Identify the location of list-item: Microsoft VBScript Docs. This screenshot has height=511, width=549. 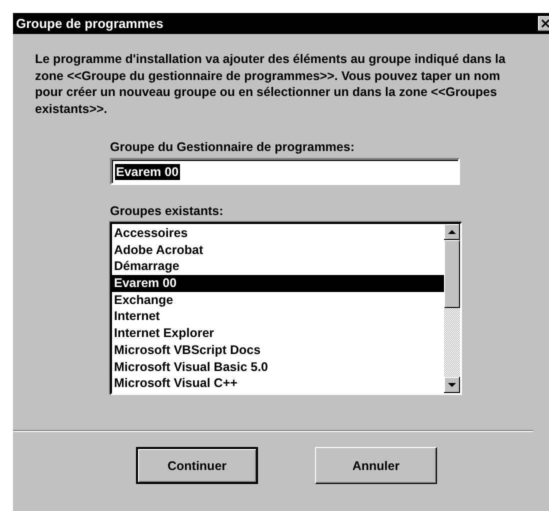
(278, 350).